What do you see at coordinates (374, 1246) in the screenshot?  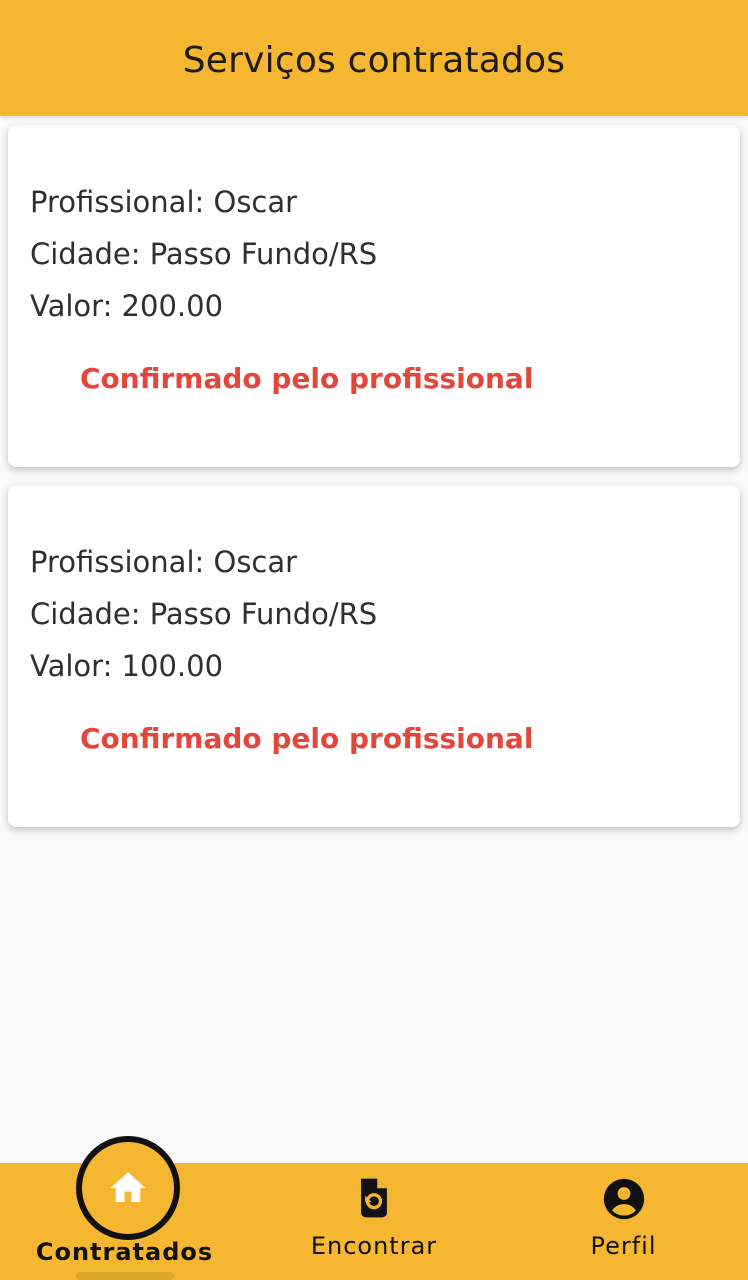 I see `nav-label-encontrar: Encontrar` at bounding box center [374, 1246].